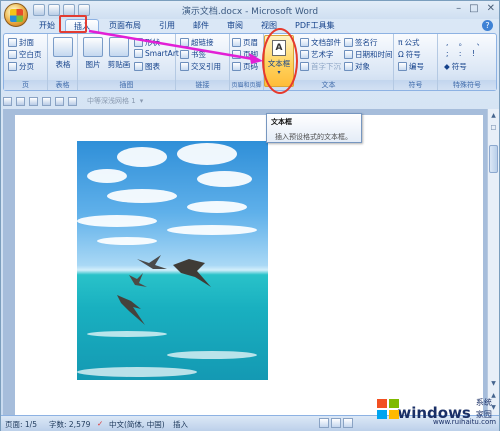  What do you see at coordinates (313, 137) in the screenshot?
I see `tooltip-body: 插入预设格式的文本框。` at bounding box center [313, 137].